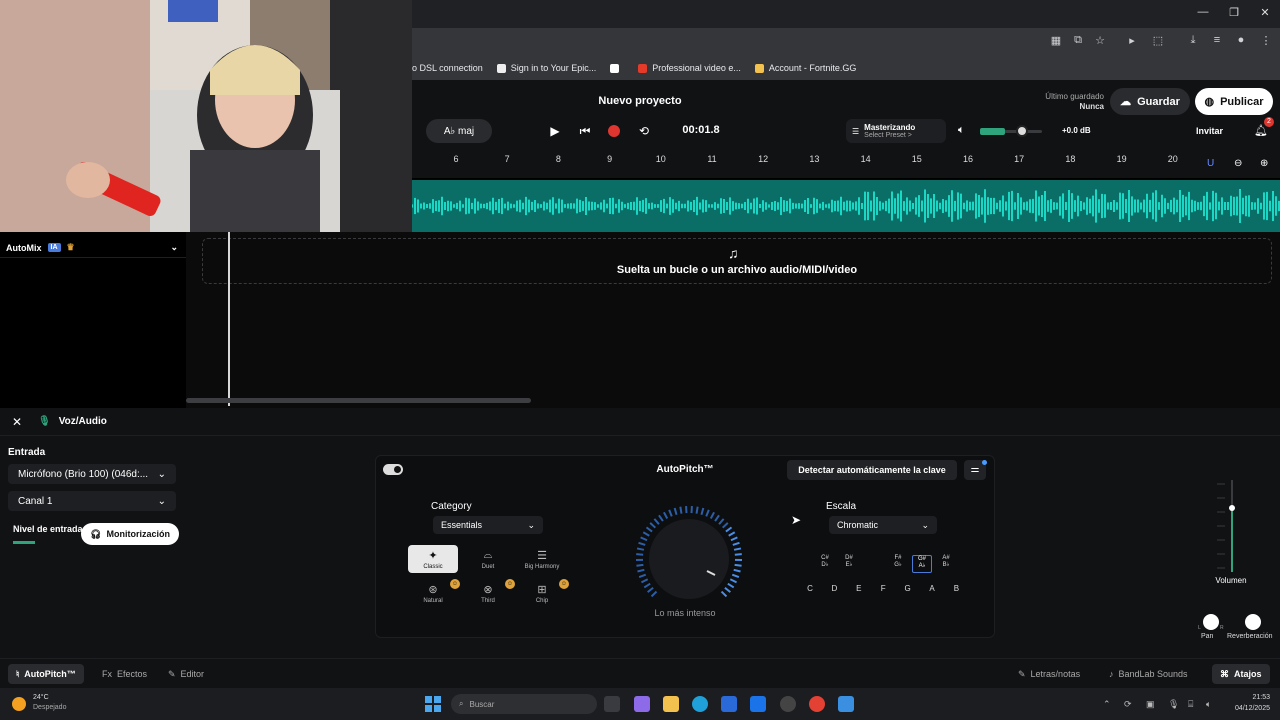  What do you see at coordinates (729, 704) in the screenshot?
I see `store-icon` at bounding box center [729, 704].